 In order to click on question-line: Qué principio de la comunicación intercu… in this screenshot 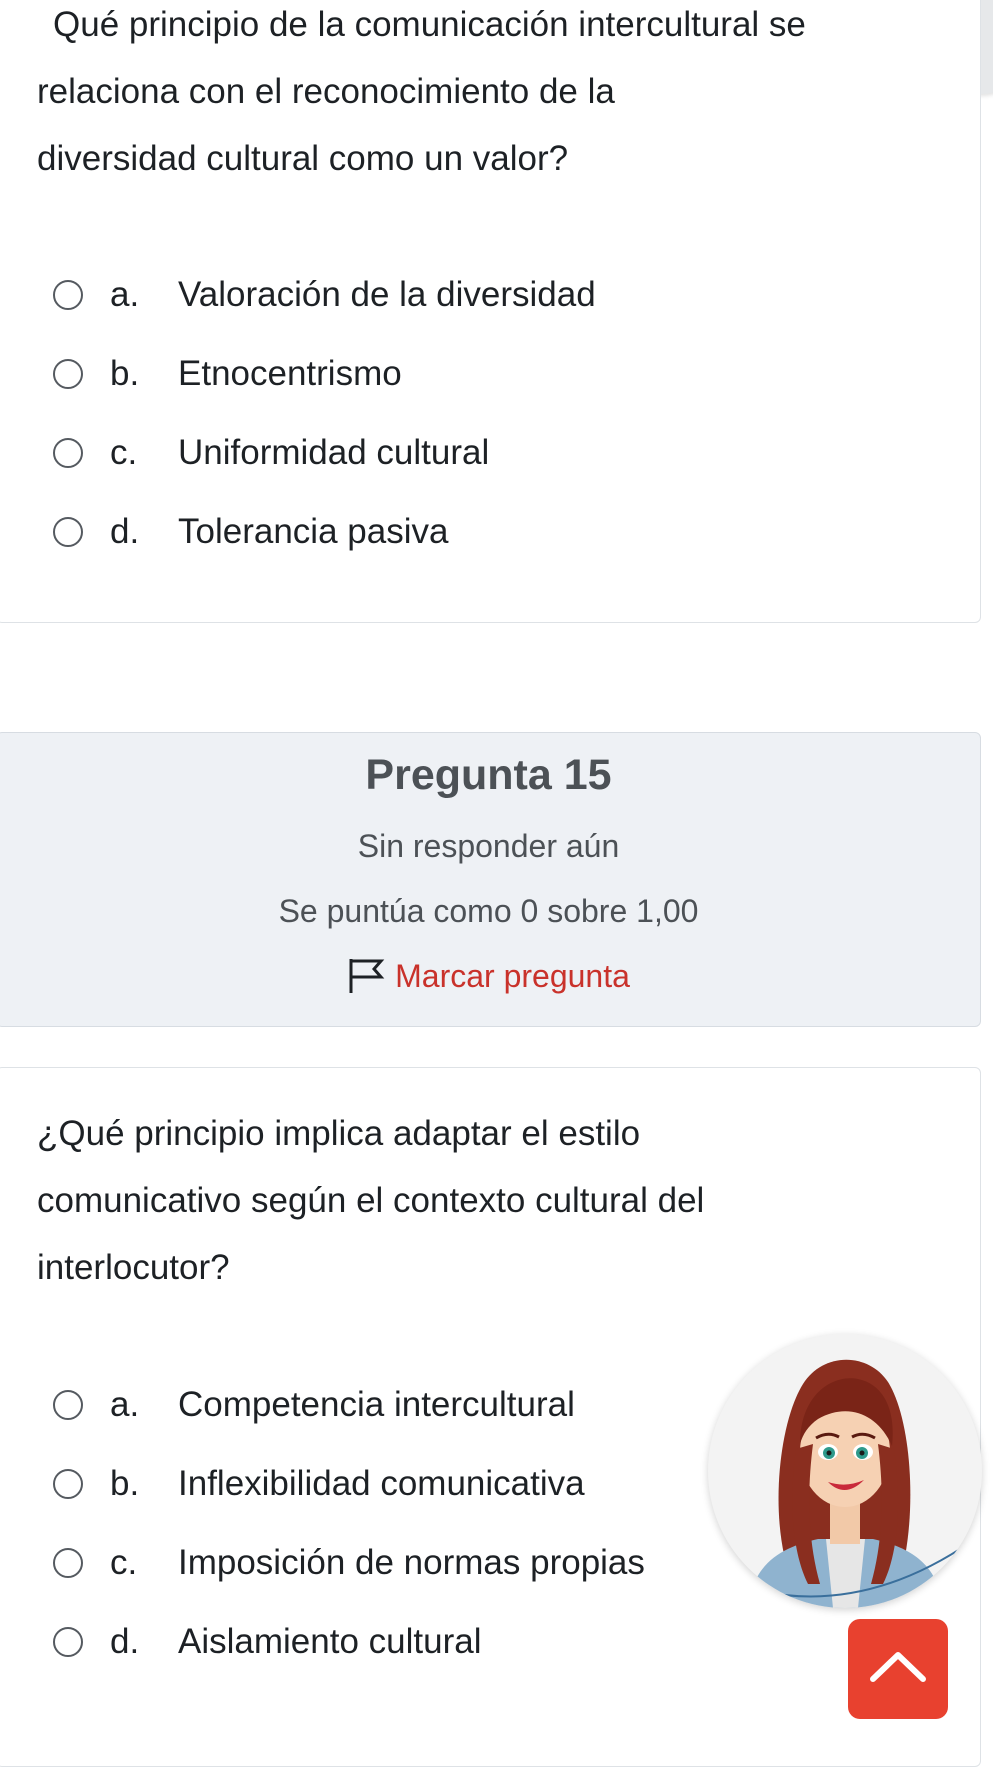, I will do `click(429, 24)`.